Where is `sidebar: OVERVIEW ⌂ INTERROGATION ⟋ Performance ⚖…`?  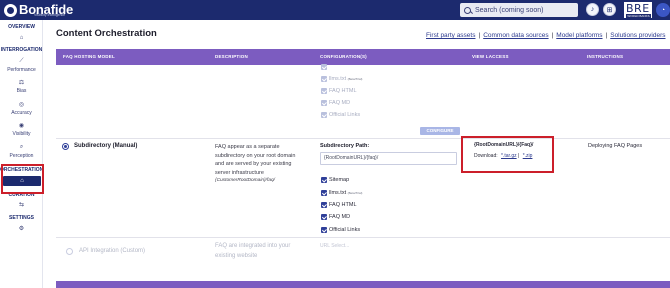
sidebar: OVERVIEW ⌂ INTERROGATION ⟋ Performance ⚖… is located at coordinates (21, 154).